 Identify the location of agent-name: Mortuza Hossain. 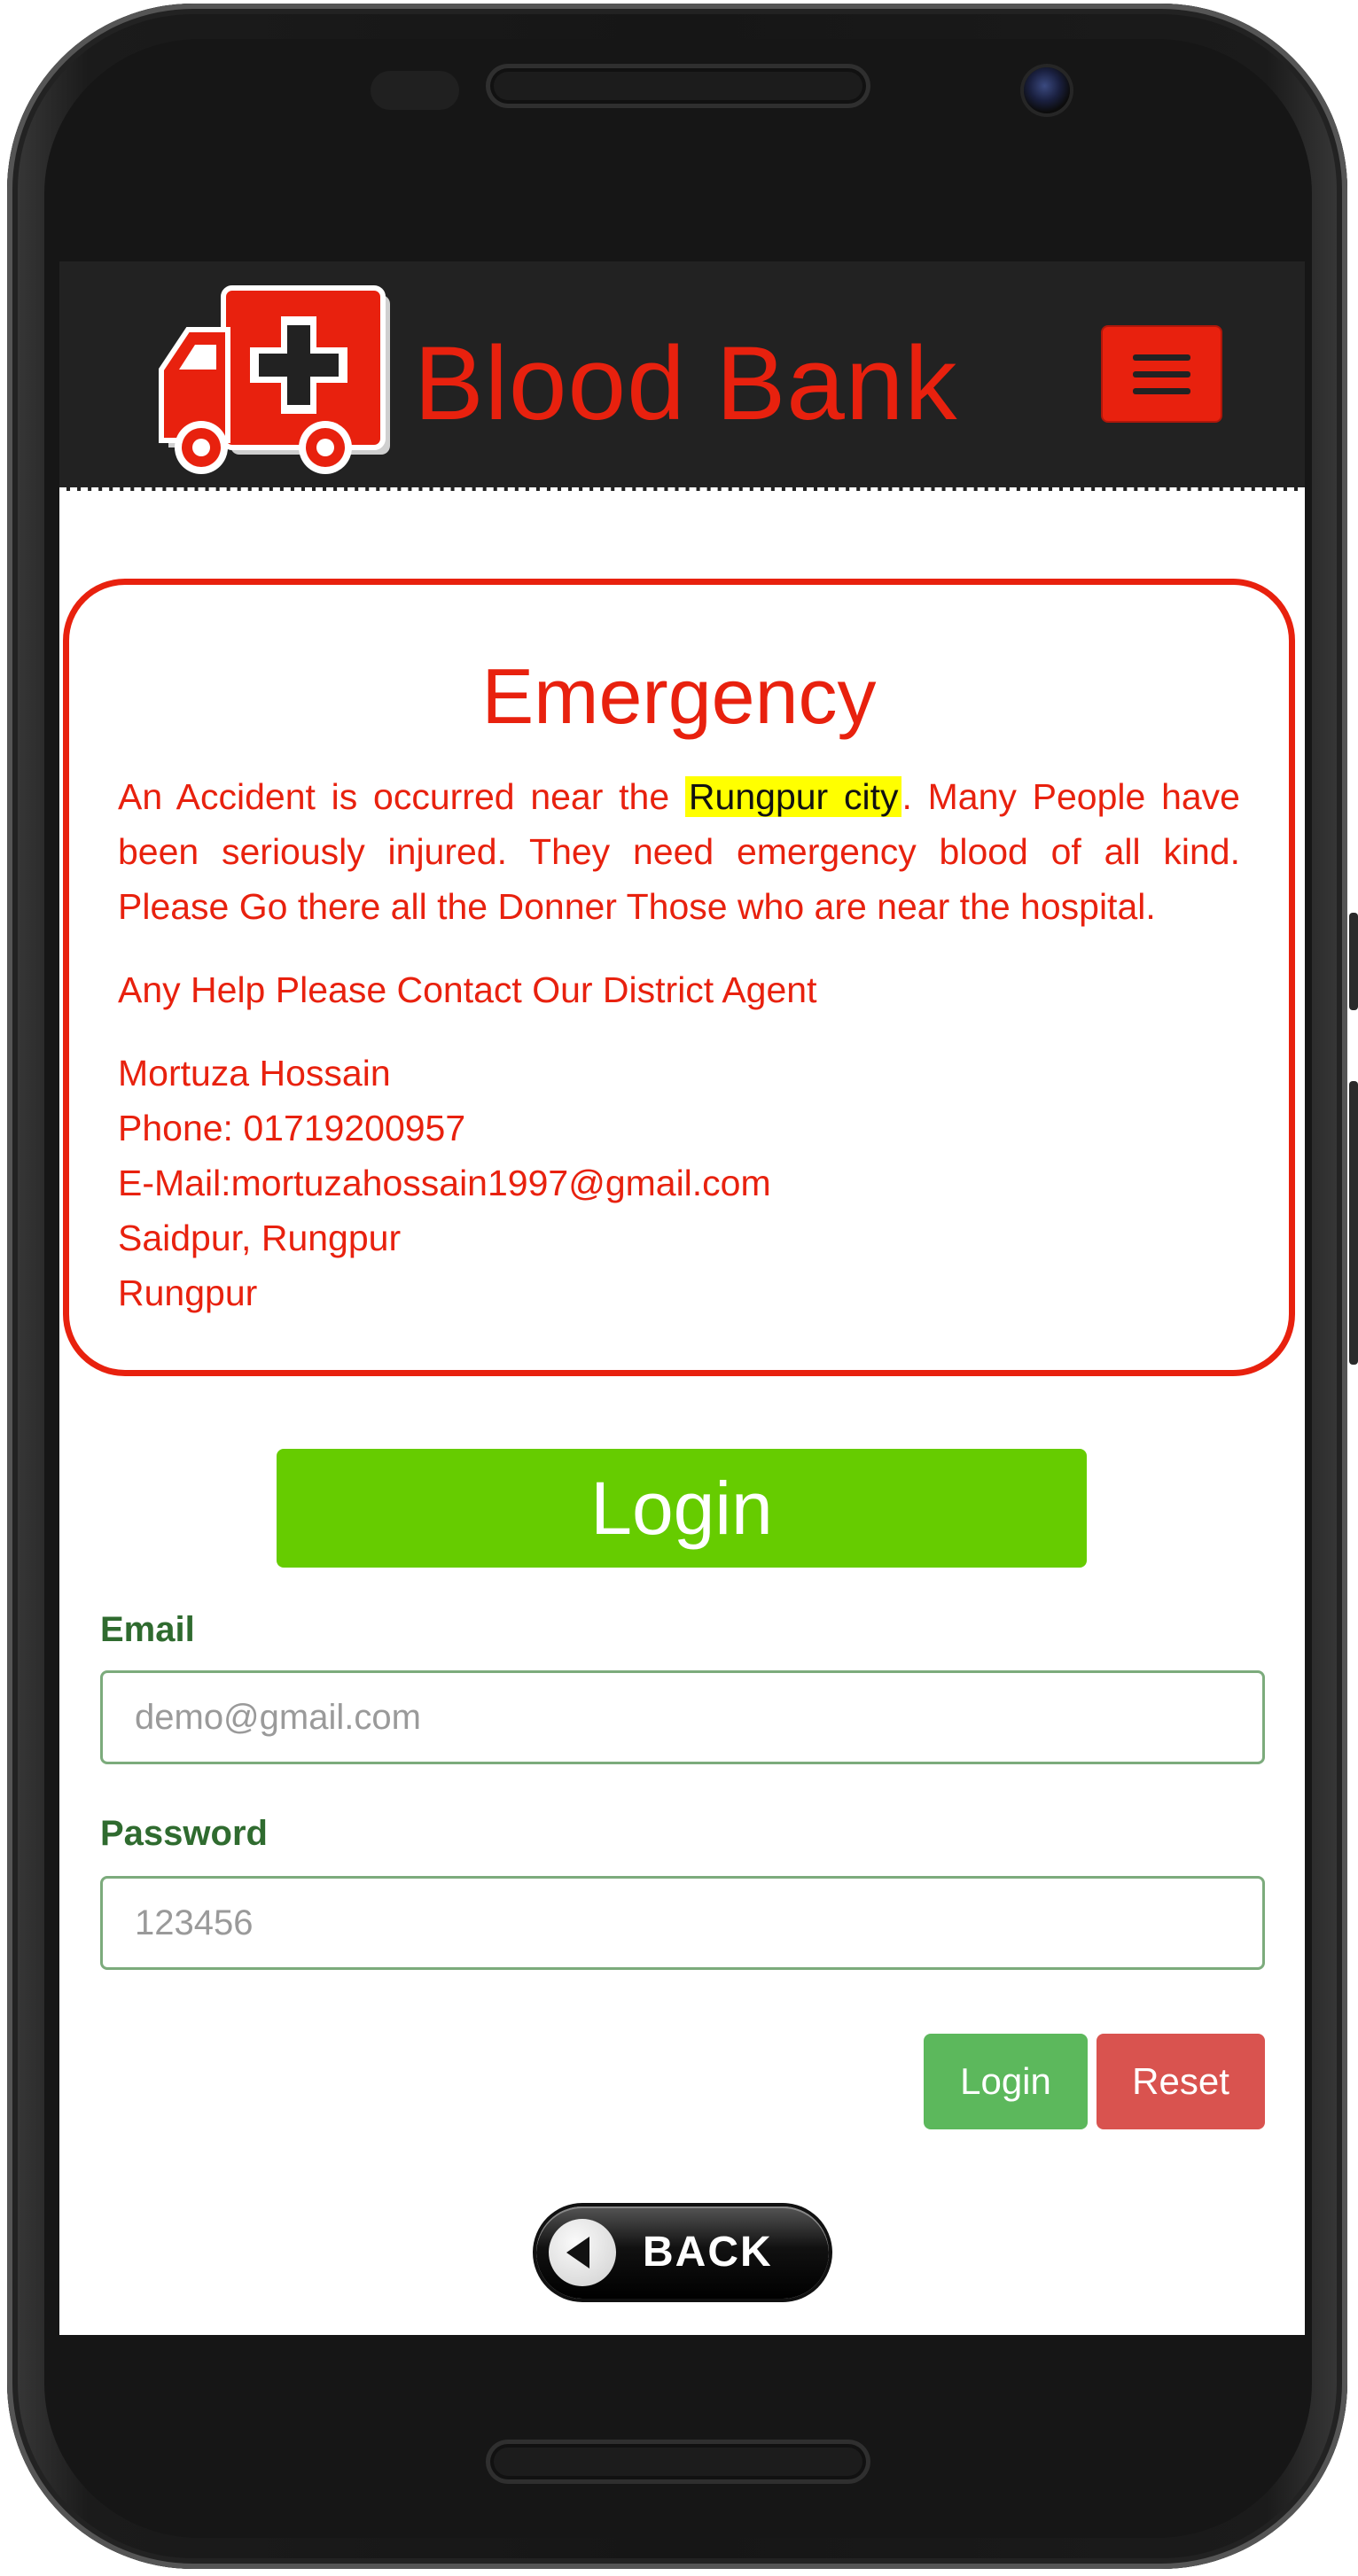
(255, 1073).